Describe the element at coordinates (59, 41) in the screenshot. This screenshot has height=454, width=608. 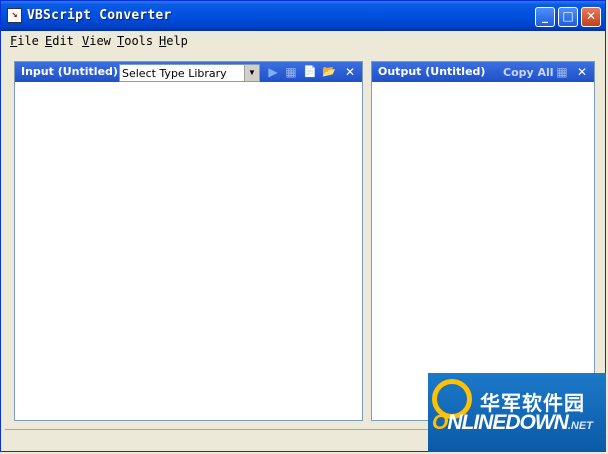
I see `menu-edit: Edit` at that location.